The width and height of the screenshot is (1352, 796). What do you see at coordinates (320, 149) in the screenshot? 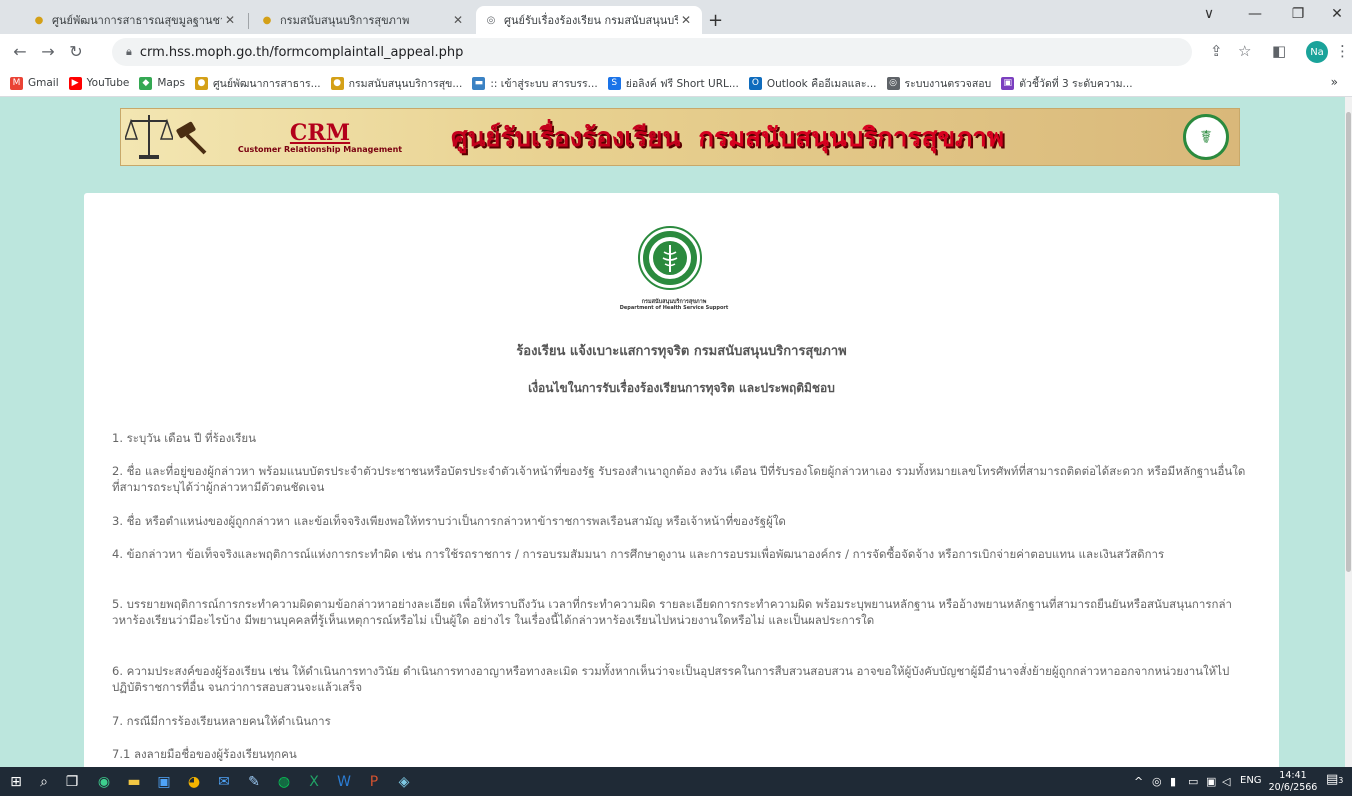
I see `crm-subtitle: Customer Relationship Management` at bounding box center [320, 149].